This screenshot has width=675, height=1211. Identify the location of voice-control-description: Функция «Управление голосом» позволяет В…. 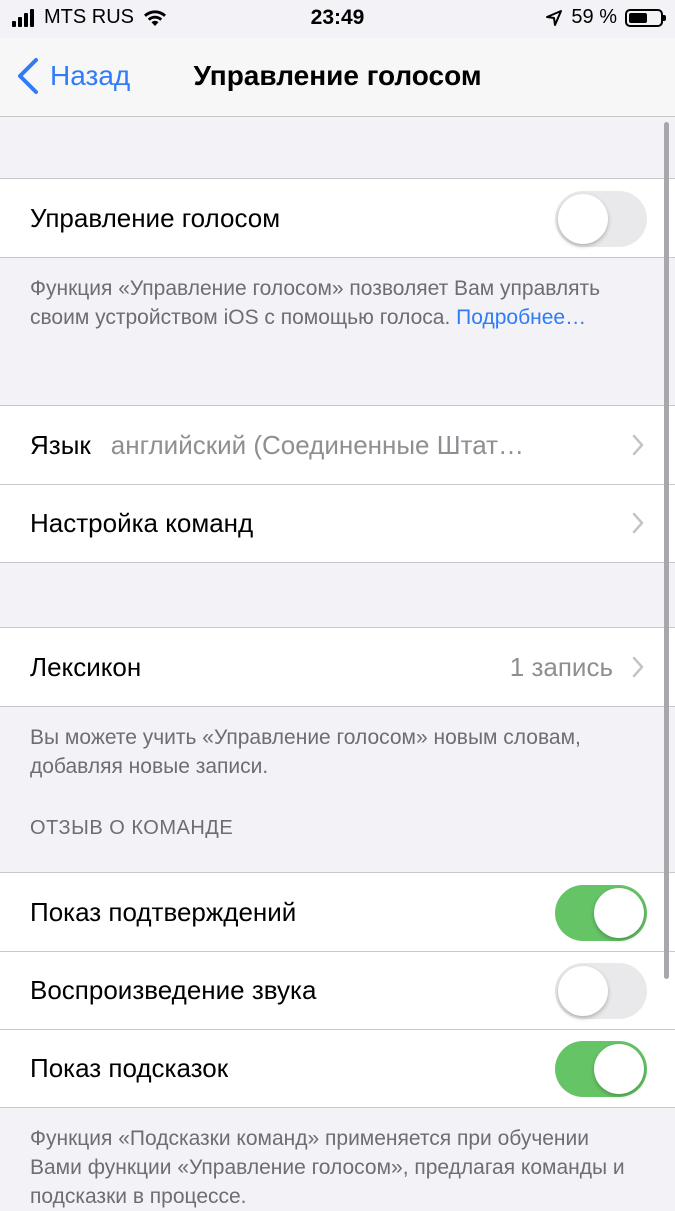
(337, 323).